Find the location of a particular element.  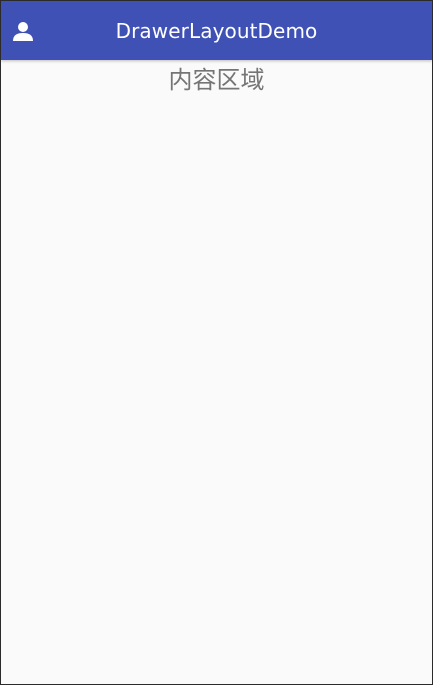

toolbar-title: DrawerLayoutDemo is located at coordinates (216, 31).